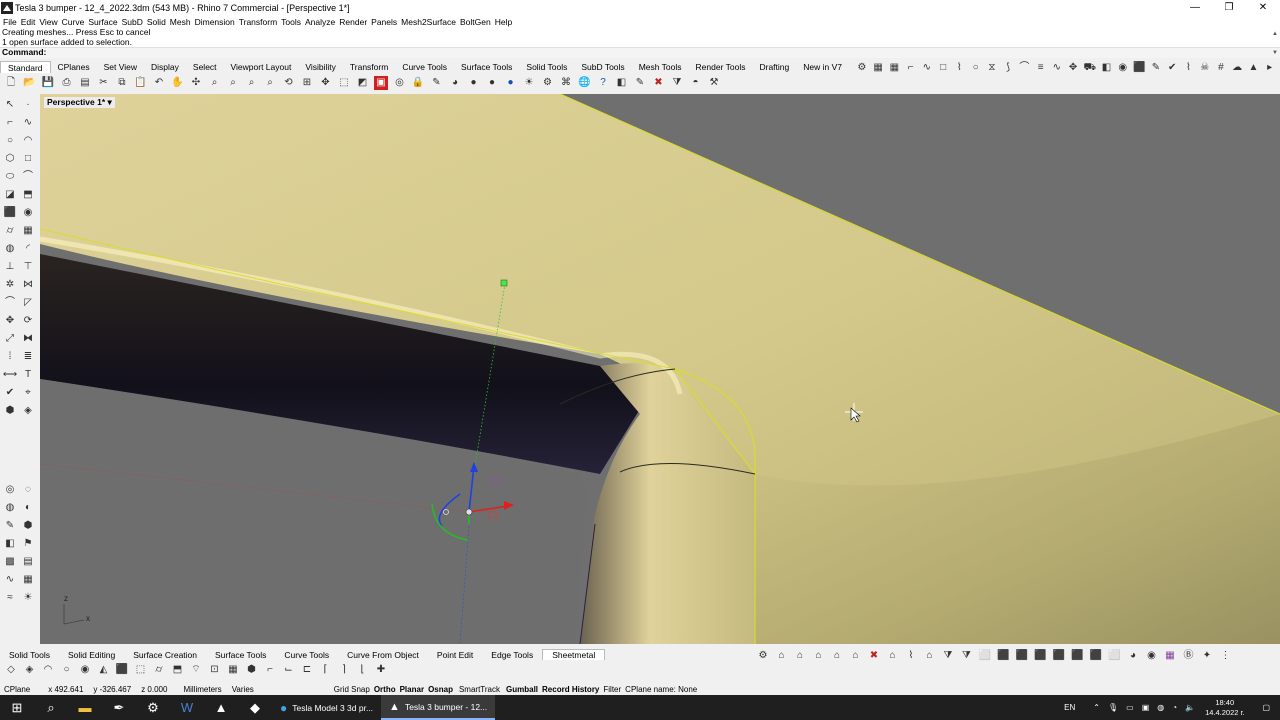 Image resolution: width=1280 pixels, height=720 pixels. What do you see at coordinates (120, 67) in the screenshot?
I see `tab-set-view: Set View` at bounding box center [120, 67].